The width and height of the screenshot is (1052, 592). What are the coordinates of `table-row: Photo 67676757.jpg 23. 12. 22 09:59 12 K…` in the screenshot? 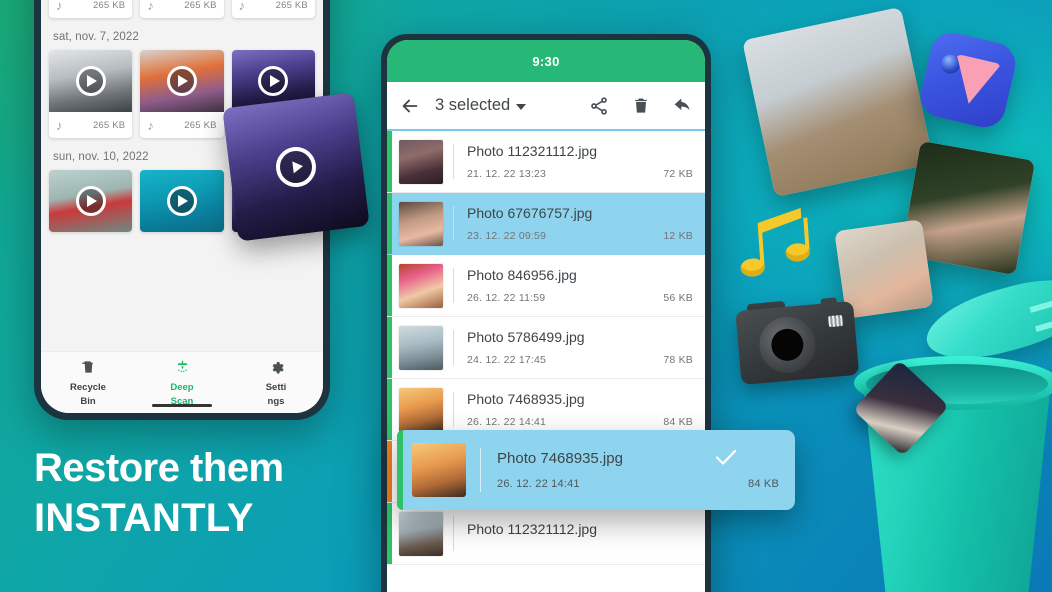 It's located at (546, 224).